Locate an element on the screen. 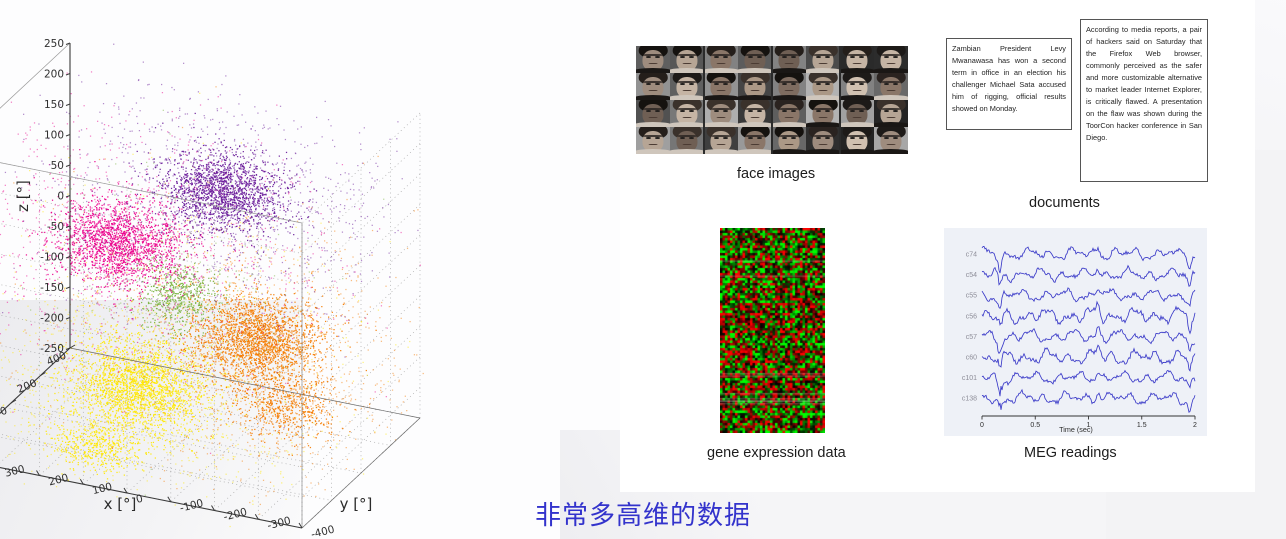 This screenshot has height=539, width=1286. meg-channel-label: c101 is located at coordinates (969, 378).